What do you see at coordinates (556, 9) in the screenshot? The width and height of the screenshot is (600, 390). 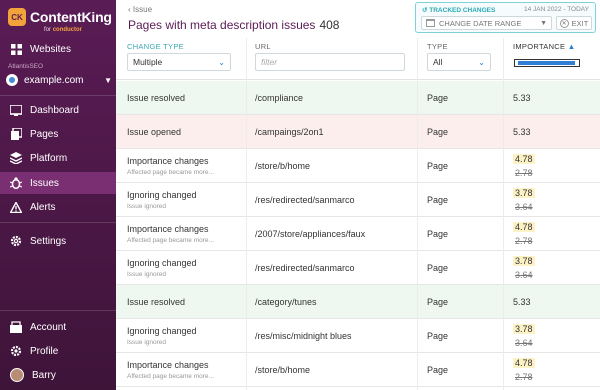 I see `tracked-date-range: 14 JAN 2022 - TODAY` at bounding box center [556, 9].